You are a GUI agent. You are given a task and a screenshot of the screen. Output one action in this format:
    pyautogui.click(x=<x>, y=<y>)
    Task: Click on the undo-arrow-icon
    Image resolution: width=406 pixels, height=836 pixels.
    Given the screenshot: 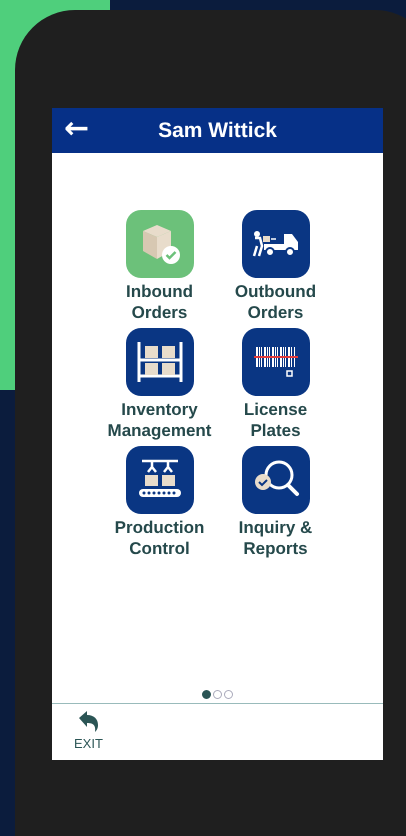 What is the action you would take?
    pyautogui.click(x=88, y=721)
    